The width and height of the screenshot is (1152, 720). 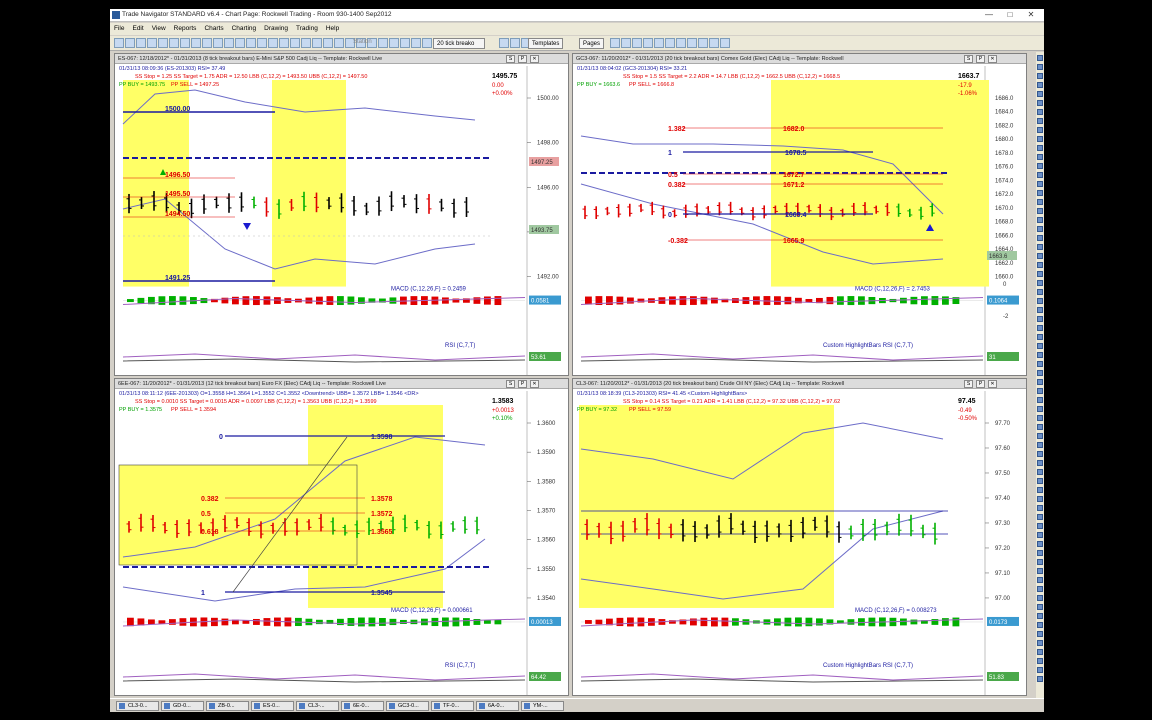 What do you see at coordinates (332, 29) in the screenshot?
I see `menu-help: Help` at bounding box center [332, 29].